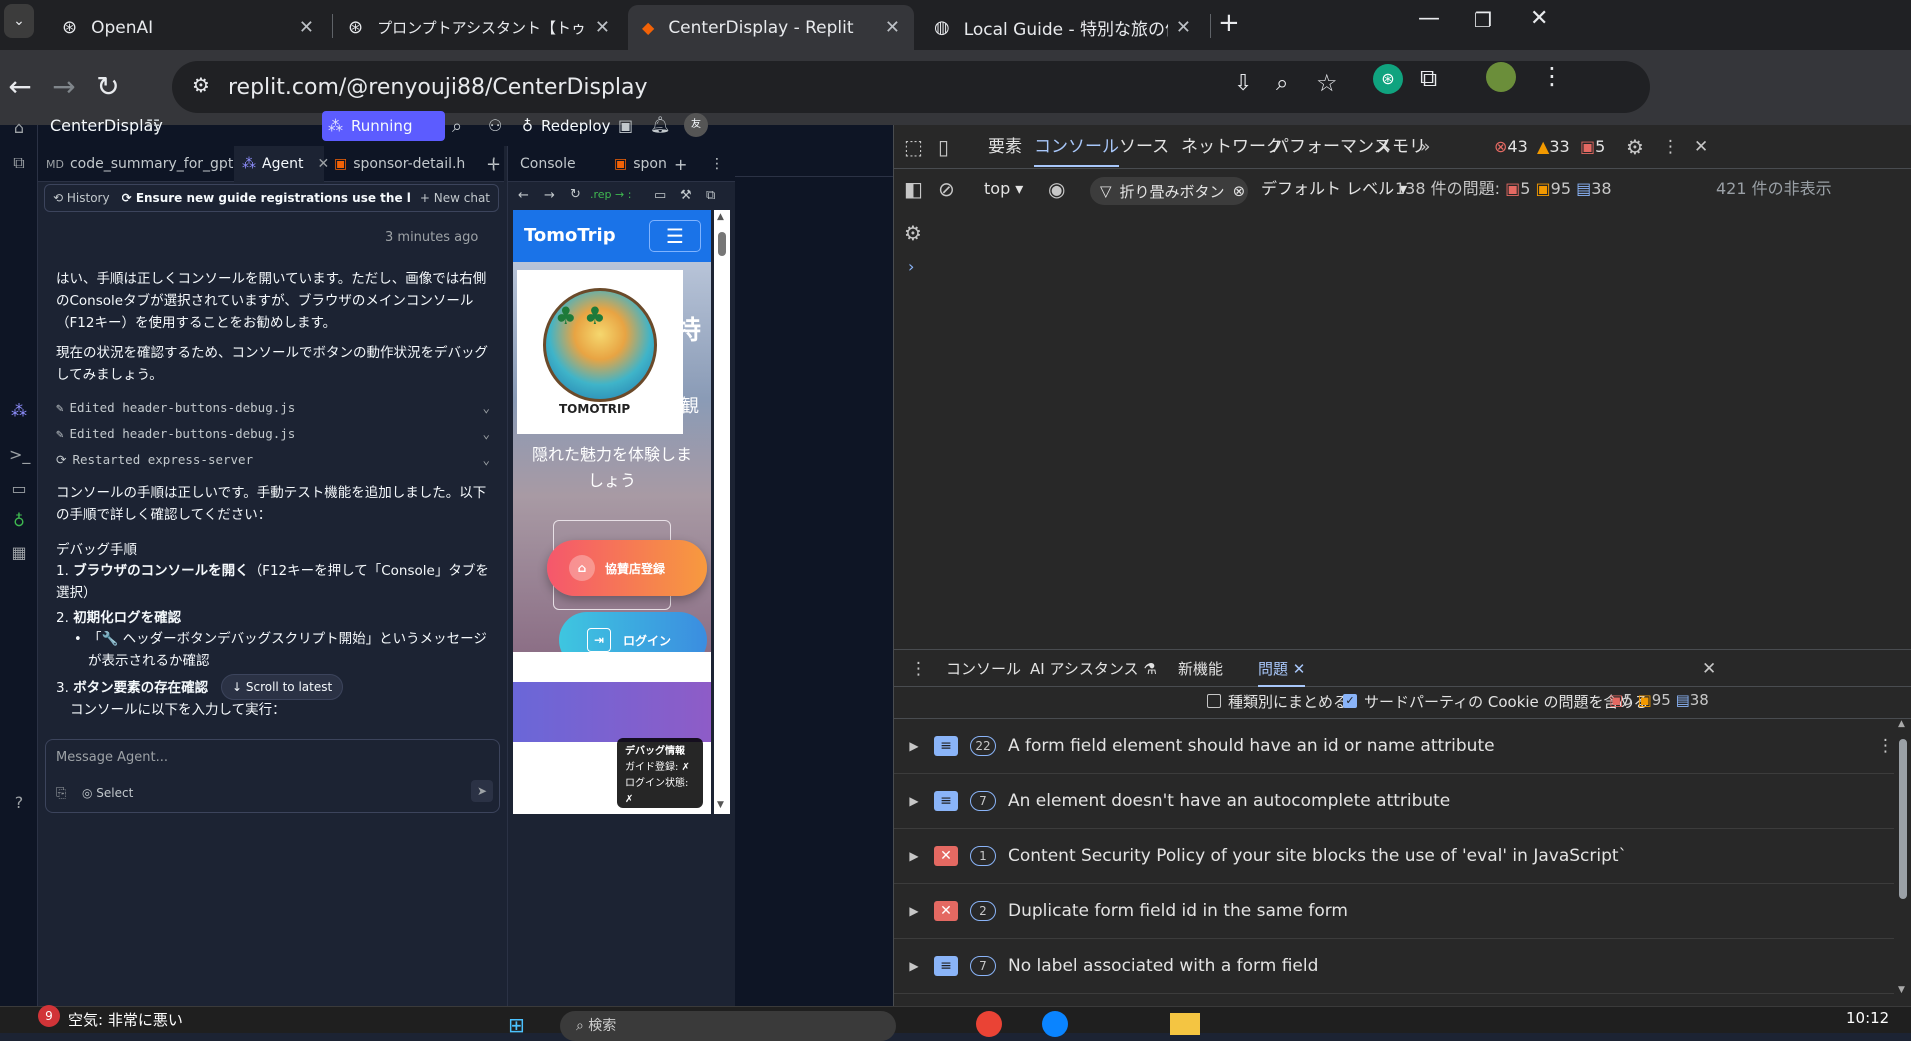 This screenshot has height=1041, width=1911. Describe the element at coordinates (1003, 189) in the screenshot. I see `context-selector: top ▾` at that location.